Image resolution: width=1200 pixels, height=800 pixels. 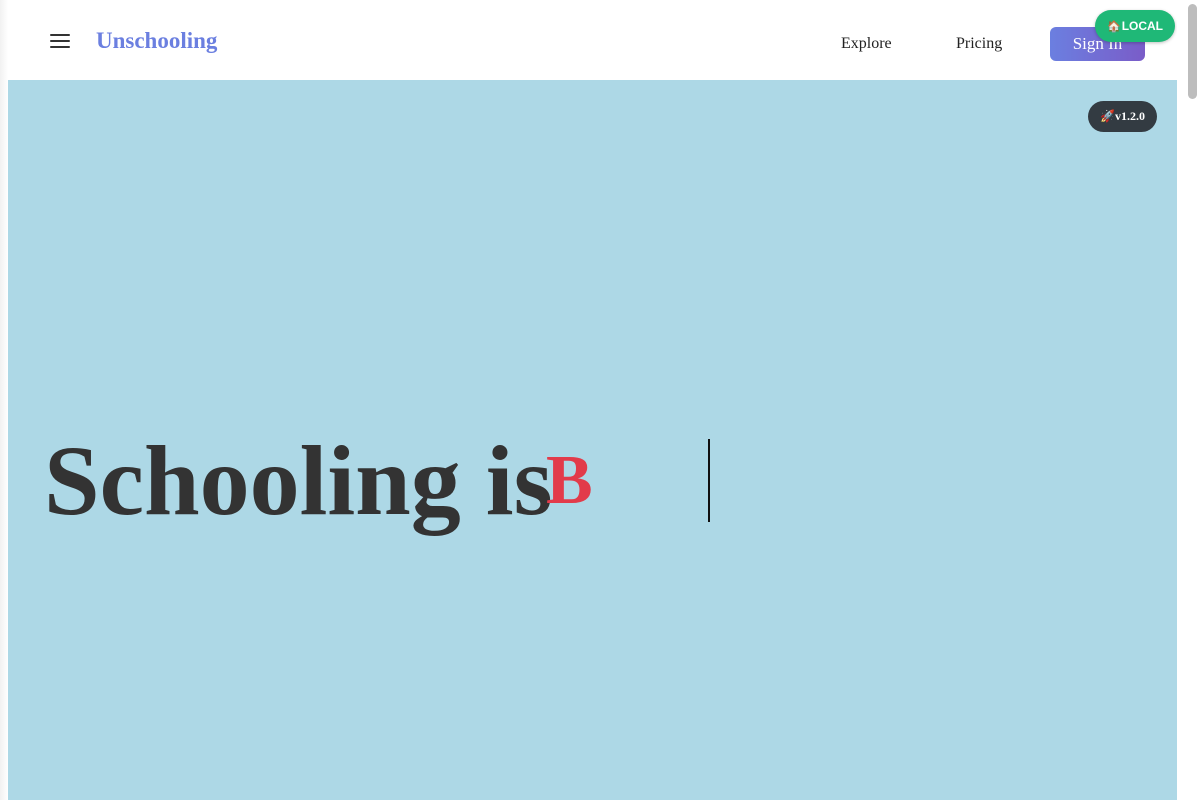 What do you see at coordinates (1113, 27) in the screenshot?
I see `house-icon: 🏠` at bounding box center [1113, 27].